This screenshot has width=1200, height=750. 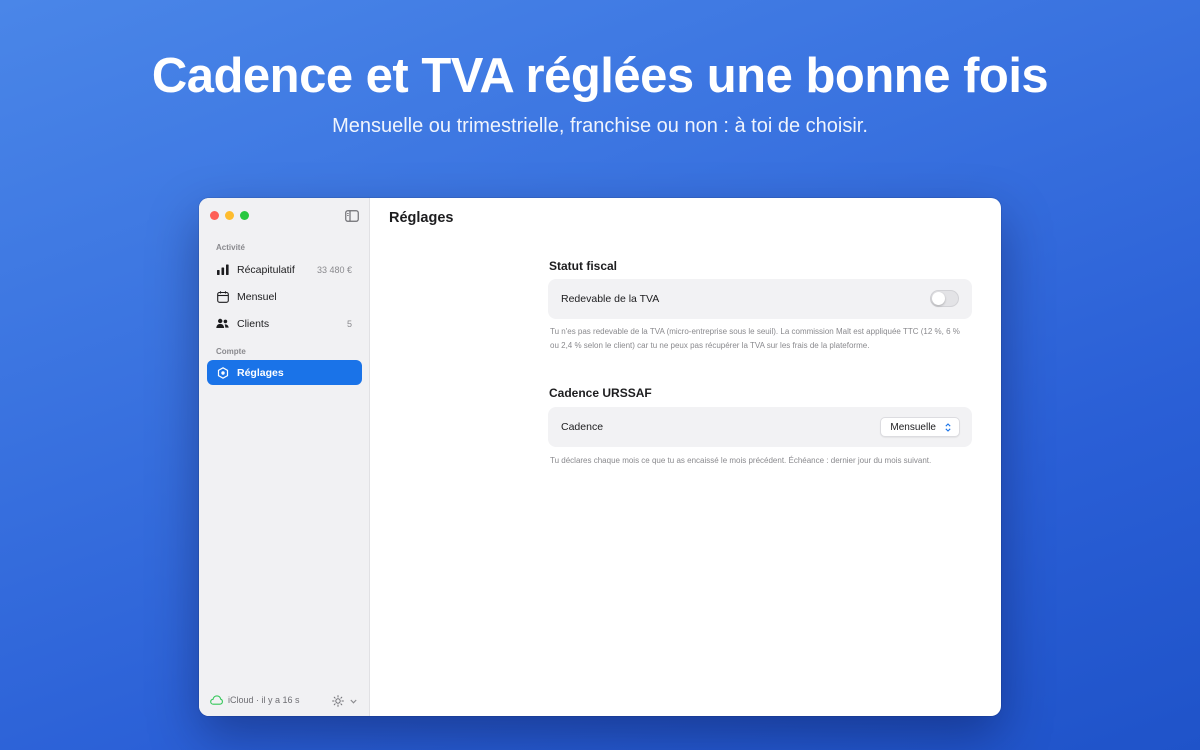 I want to click on sidebar-toggle-icon, so click(x=352, y=215).